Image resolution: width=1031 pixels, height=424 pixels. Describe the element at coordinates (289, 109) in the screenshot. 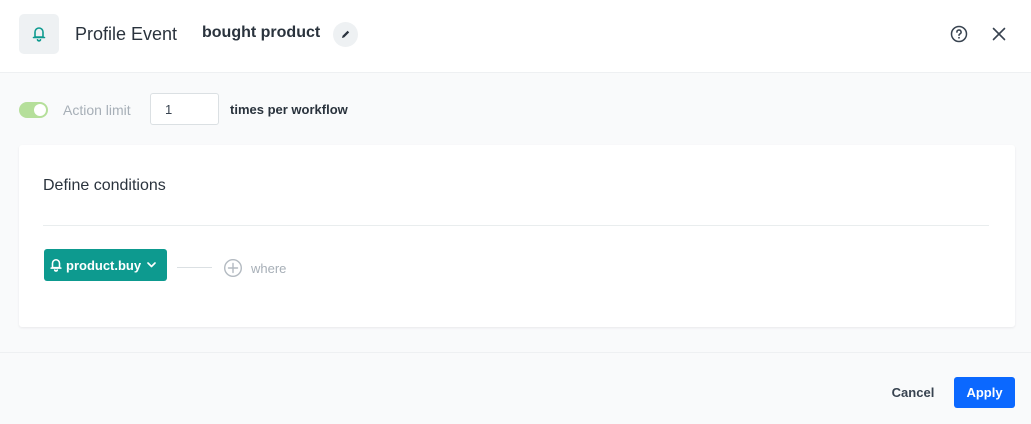

I see `action-limit-suffix: times per workflow` at that location.